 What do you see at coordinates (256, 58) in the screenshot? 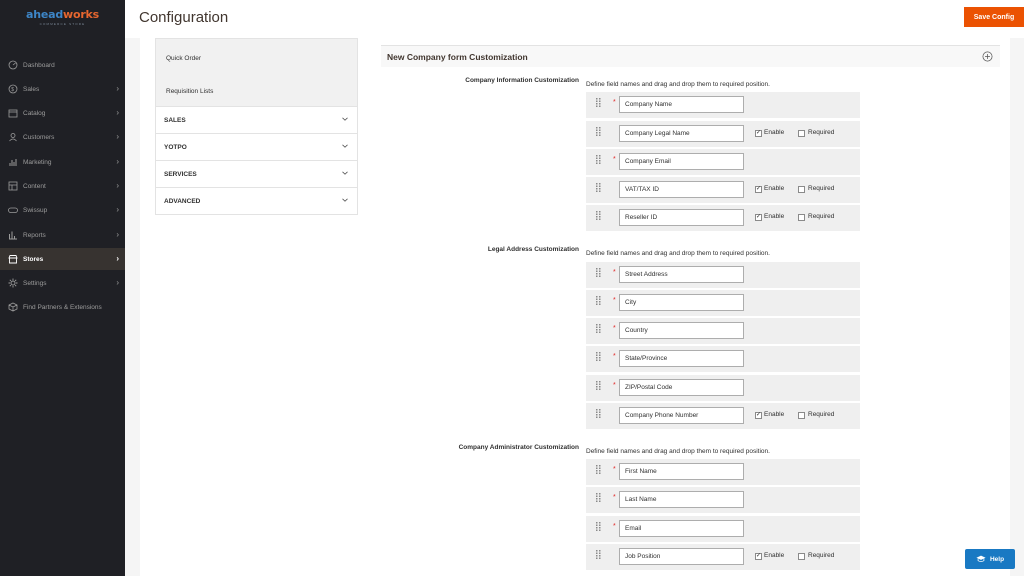
I see `tab-item-quick-order: Quick Order` at bounding box center [256, 58].